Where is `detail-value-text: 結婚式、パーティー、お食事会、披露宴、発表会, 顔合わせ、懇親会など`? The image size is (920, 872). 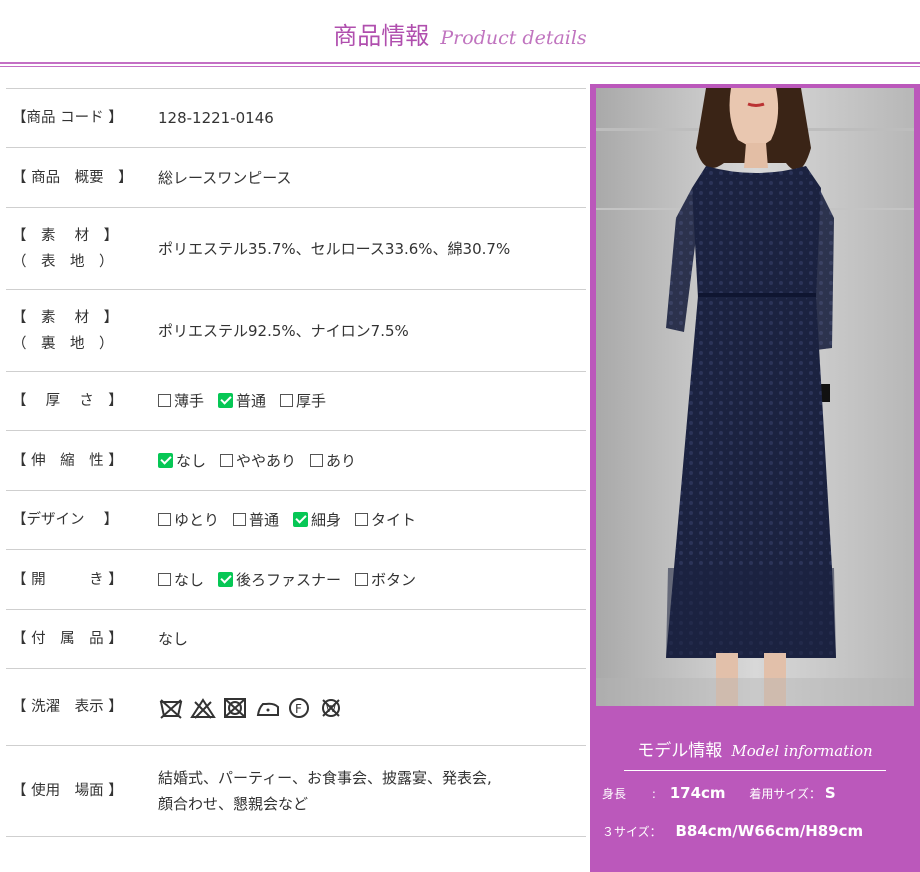
detail-value-text: 結婚式、パーティー、お食事会、披露宴、発表会, 顔合わせ、懇親会など is located at coordinates (325, 791).